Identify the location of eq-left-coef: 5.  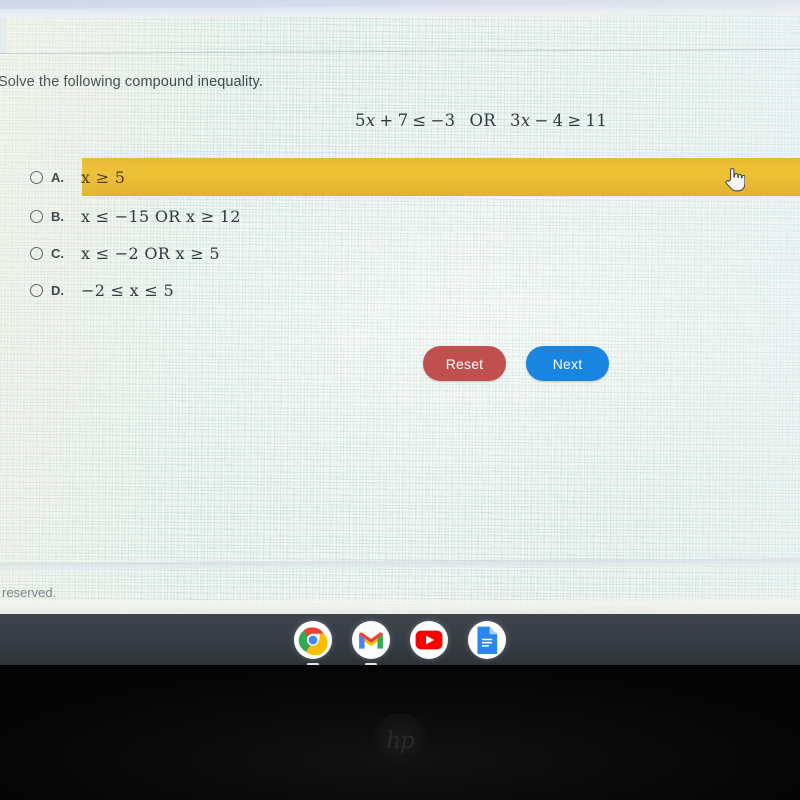
(360, 120).